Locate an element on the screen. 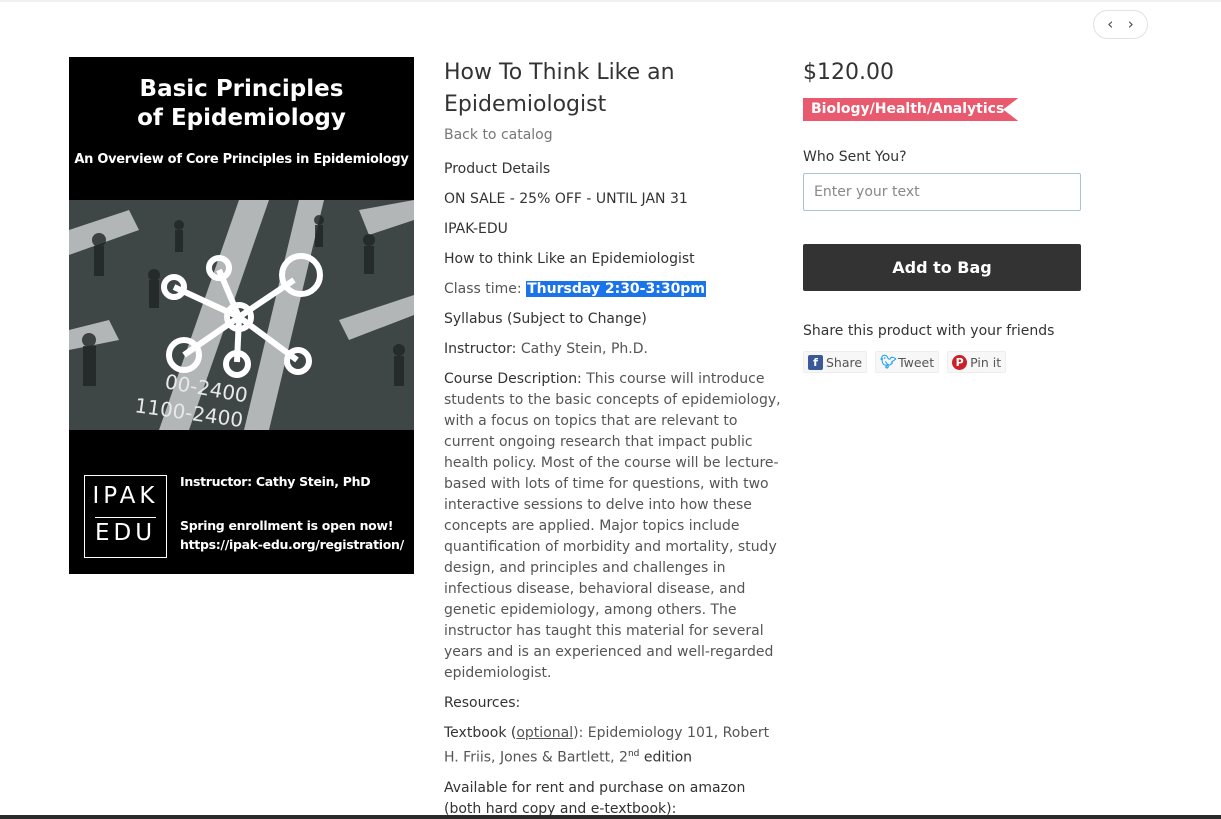 This screenshot has height=819, width=1221. textbook-sup: nd is located at coordinates (633, 754).